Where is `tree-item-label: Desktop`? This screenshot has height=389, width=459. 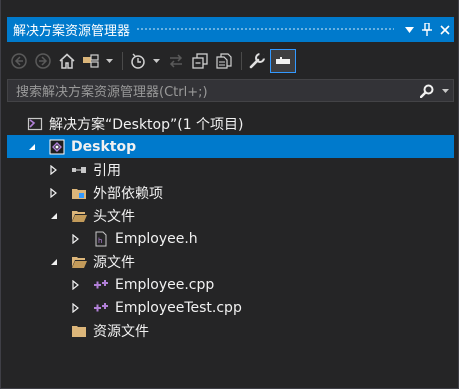
tree-item-label: Desktop is located at coordinates (104, 146).